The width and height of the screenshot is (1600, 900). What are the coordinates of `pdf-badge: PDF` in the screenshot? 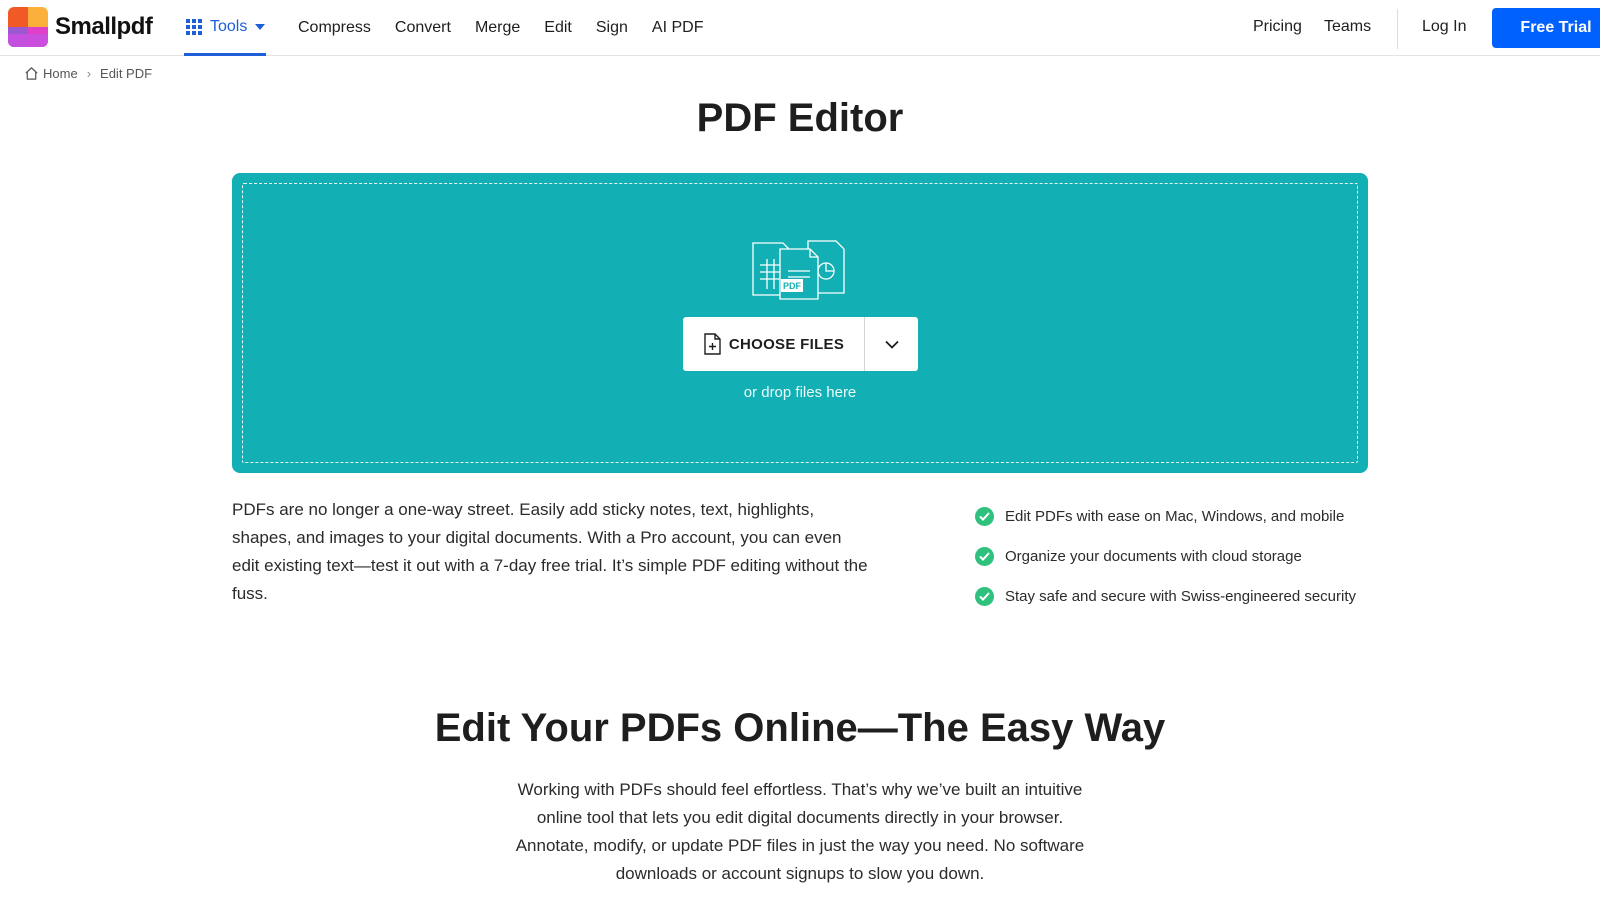 It's located at (792, 286).